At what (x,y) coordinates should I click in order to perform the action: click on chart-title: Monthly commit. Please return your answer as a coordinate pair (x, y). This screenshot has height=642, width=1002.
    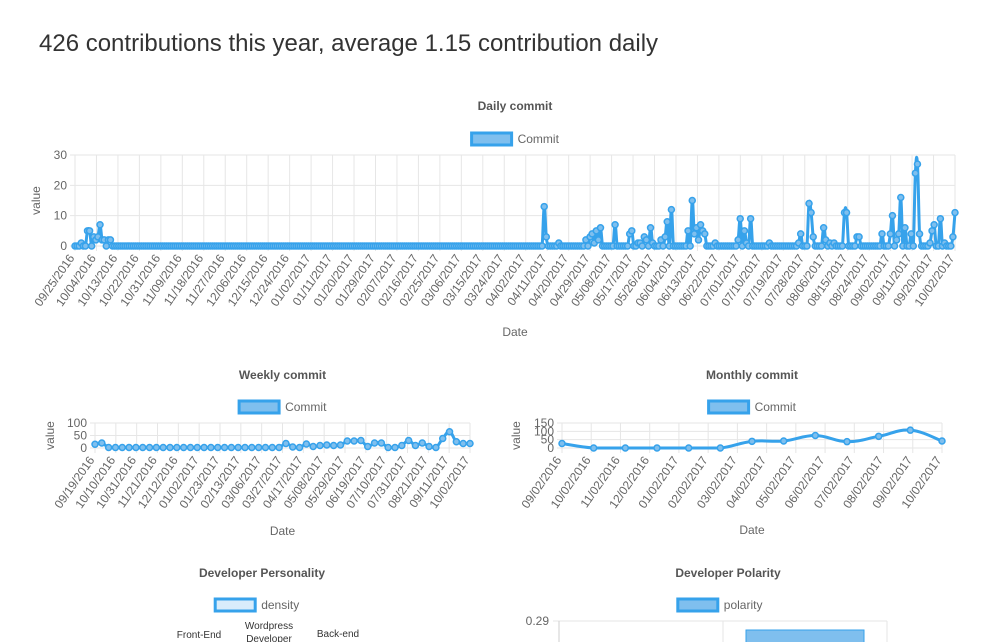
    Looking at the image, I should click on (752, 375).